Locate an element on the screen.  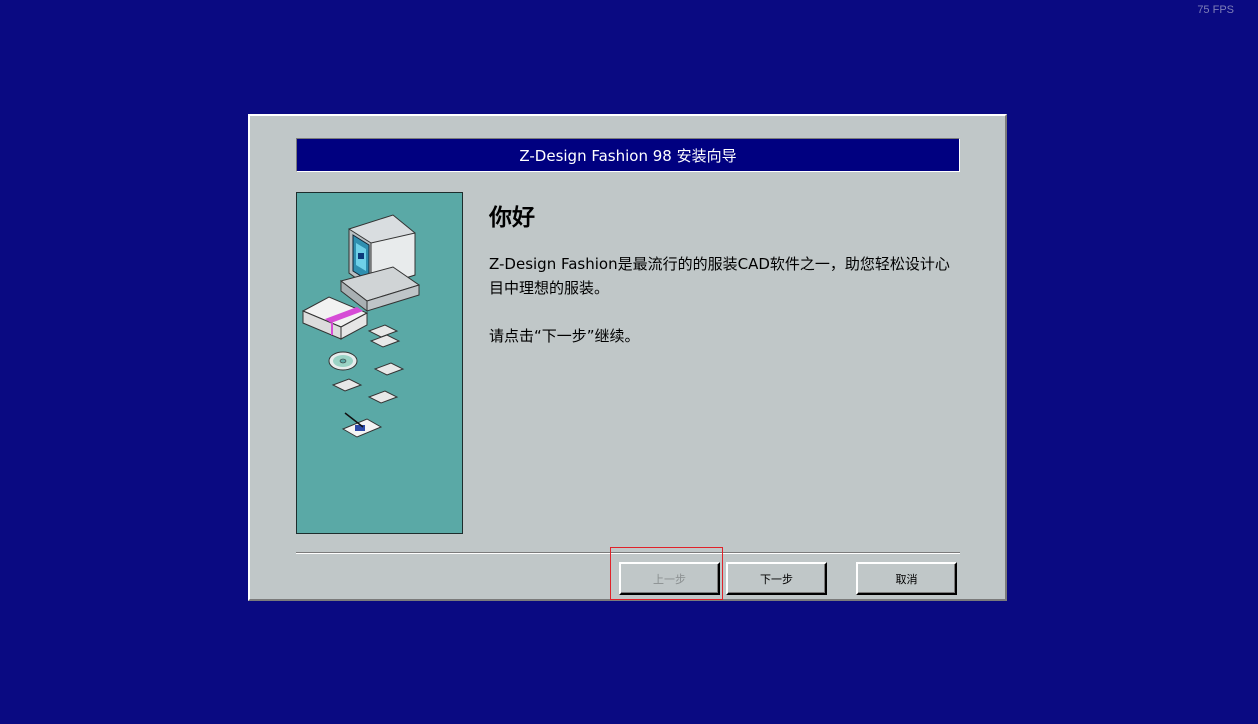
back-button: 上一步 is located at coordinates (669, 578).